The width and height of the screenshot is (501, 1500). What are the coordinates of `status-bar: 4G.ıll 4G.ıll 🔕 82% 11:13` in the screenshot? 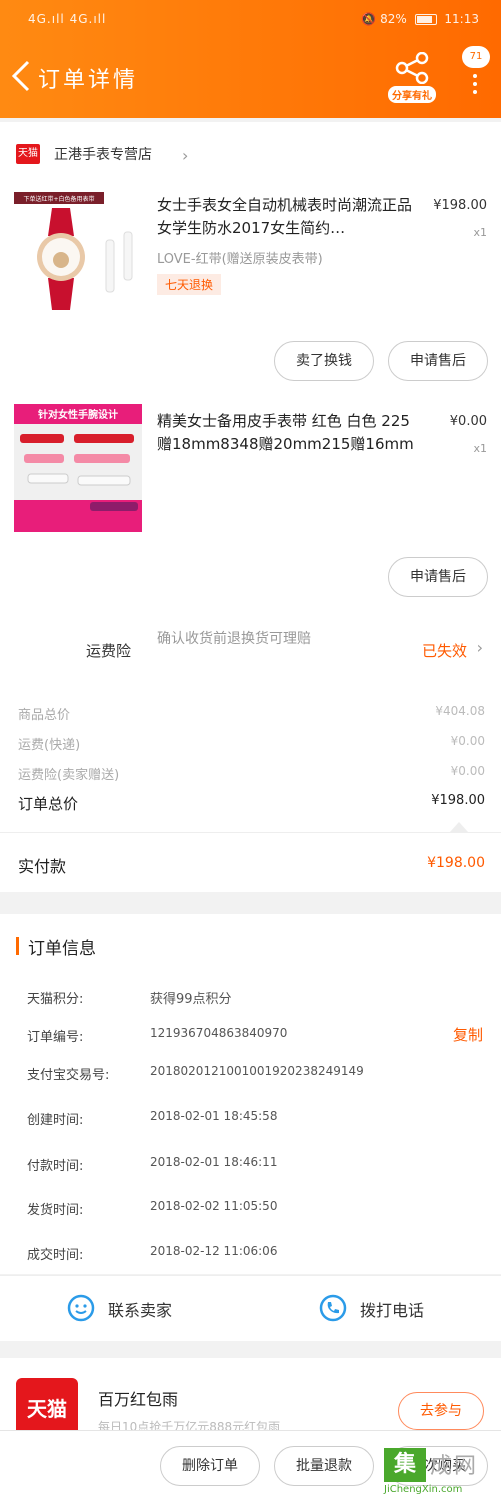 It's located at (250, 20).